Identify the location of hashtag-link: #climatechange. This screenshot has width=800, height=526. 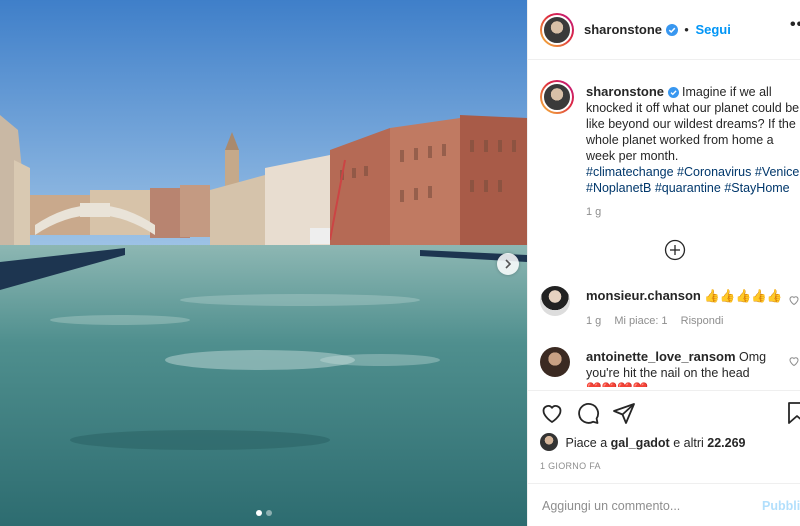
(630, 172).